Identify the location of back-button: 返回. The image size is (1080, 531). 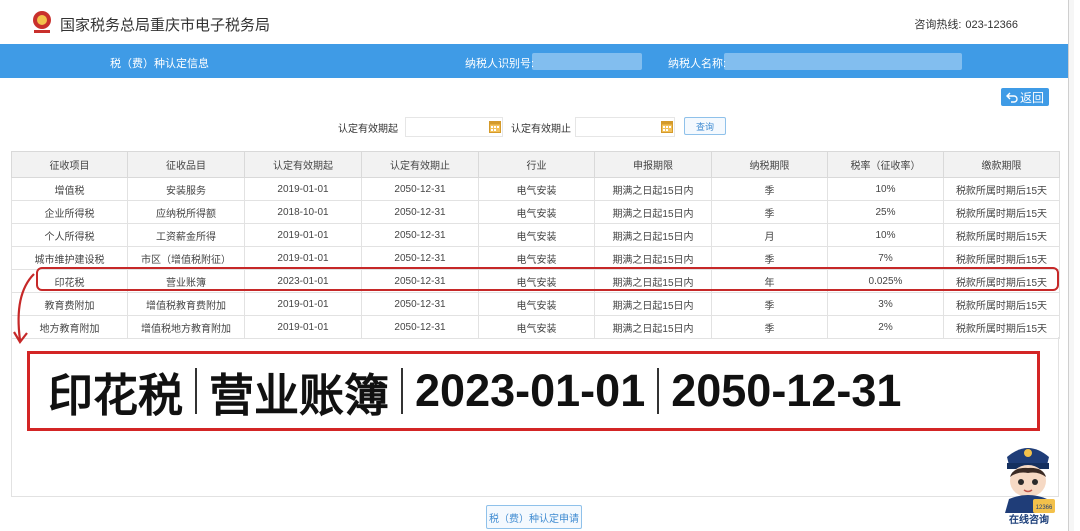
(1025, 97).